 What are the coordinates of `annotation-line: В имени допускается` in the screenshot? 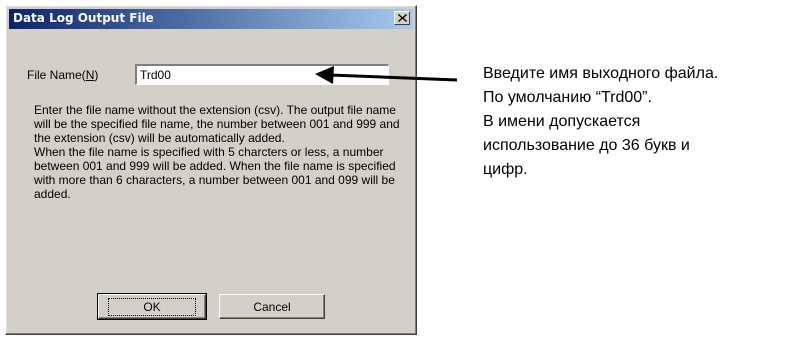 It's located at (562, 121).